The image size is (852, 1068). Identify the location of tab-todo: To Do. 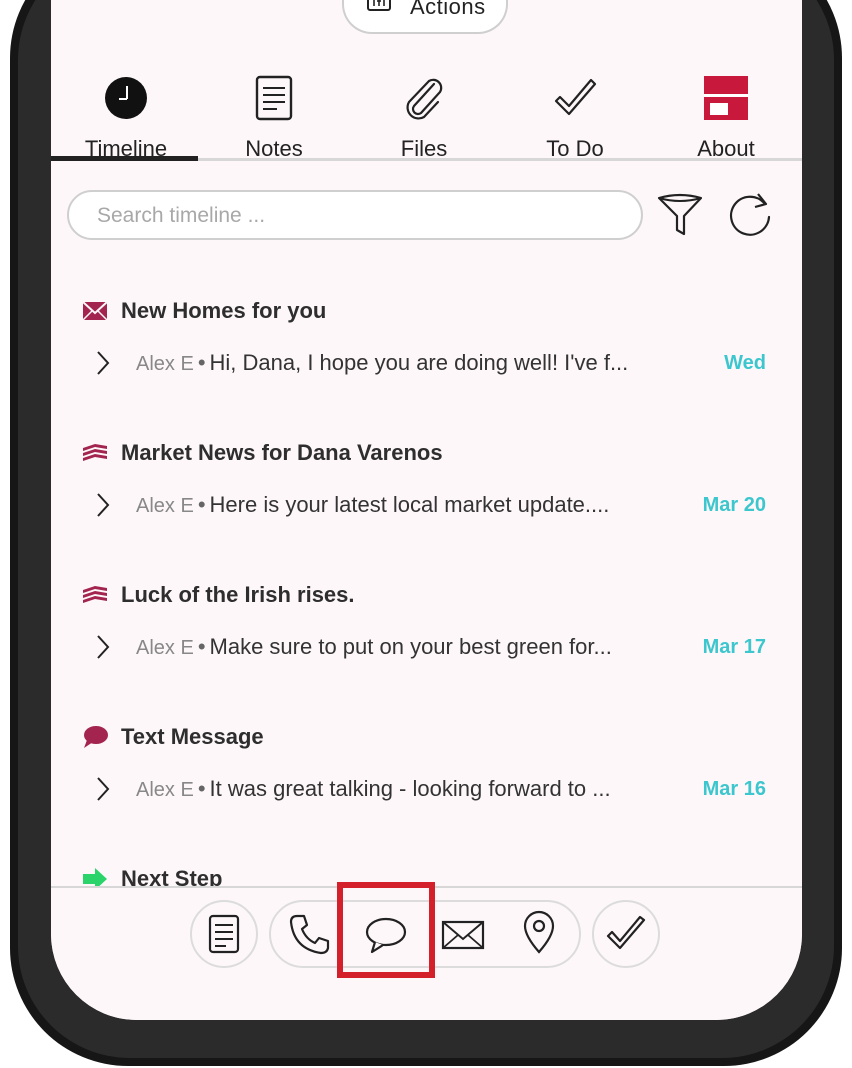
(575, 116).